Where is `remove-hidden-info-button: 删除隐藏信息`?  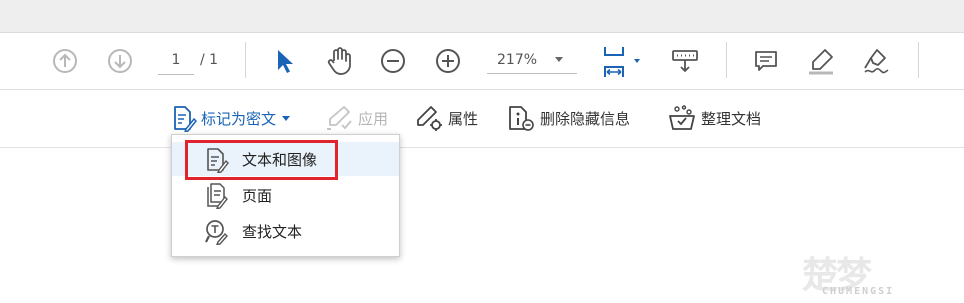 remove-hidden-info-button: 删除隐藏信息 is located at coordinates (568, 118).